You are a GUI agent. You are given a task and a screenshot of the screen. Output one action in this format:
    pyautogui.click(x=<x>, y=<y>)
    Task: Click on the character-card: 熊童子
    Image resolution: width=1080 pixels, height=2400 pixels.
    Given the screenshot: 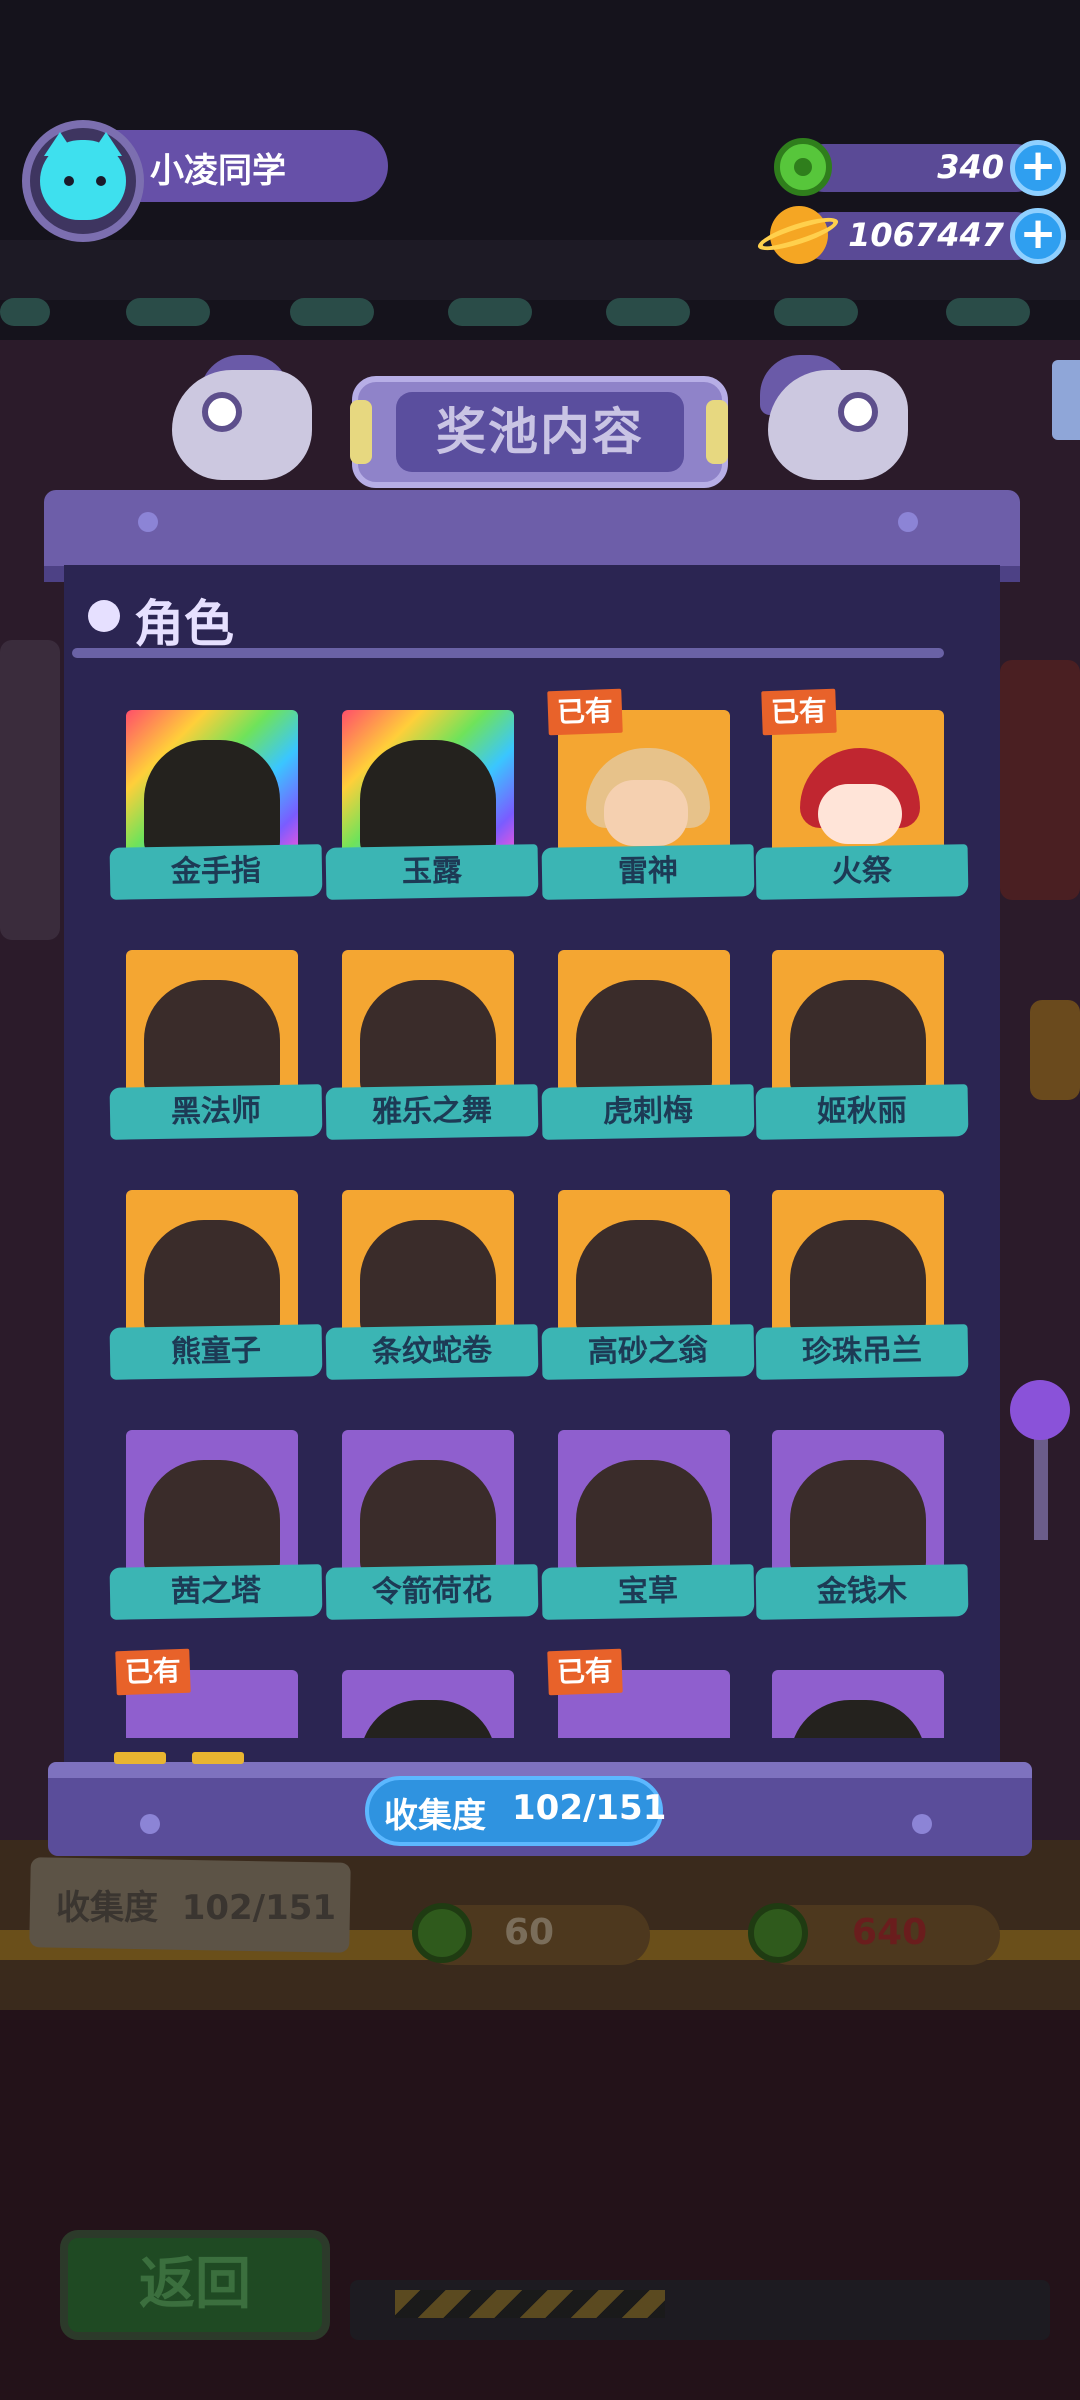 What is the action you would take?
    pyautogui.click(x=216, y=1295)
    